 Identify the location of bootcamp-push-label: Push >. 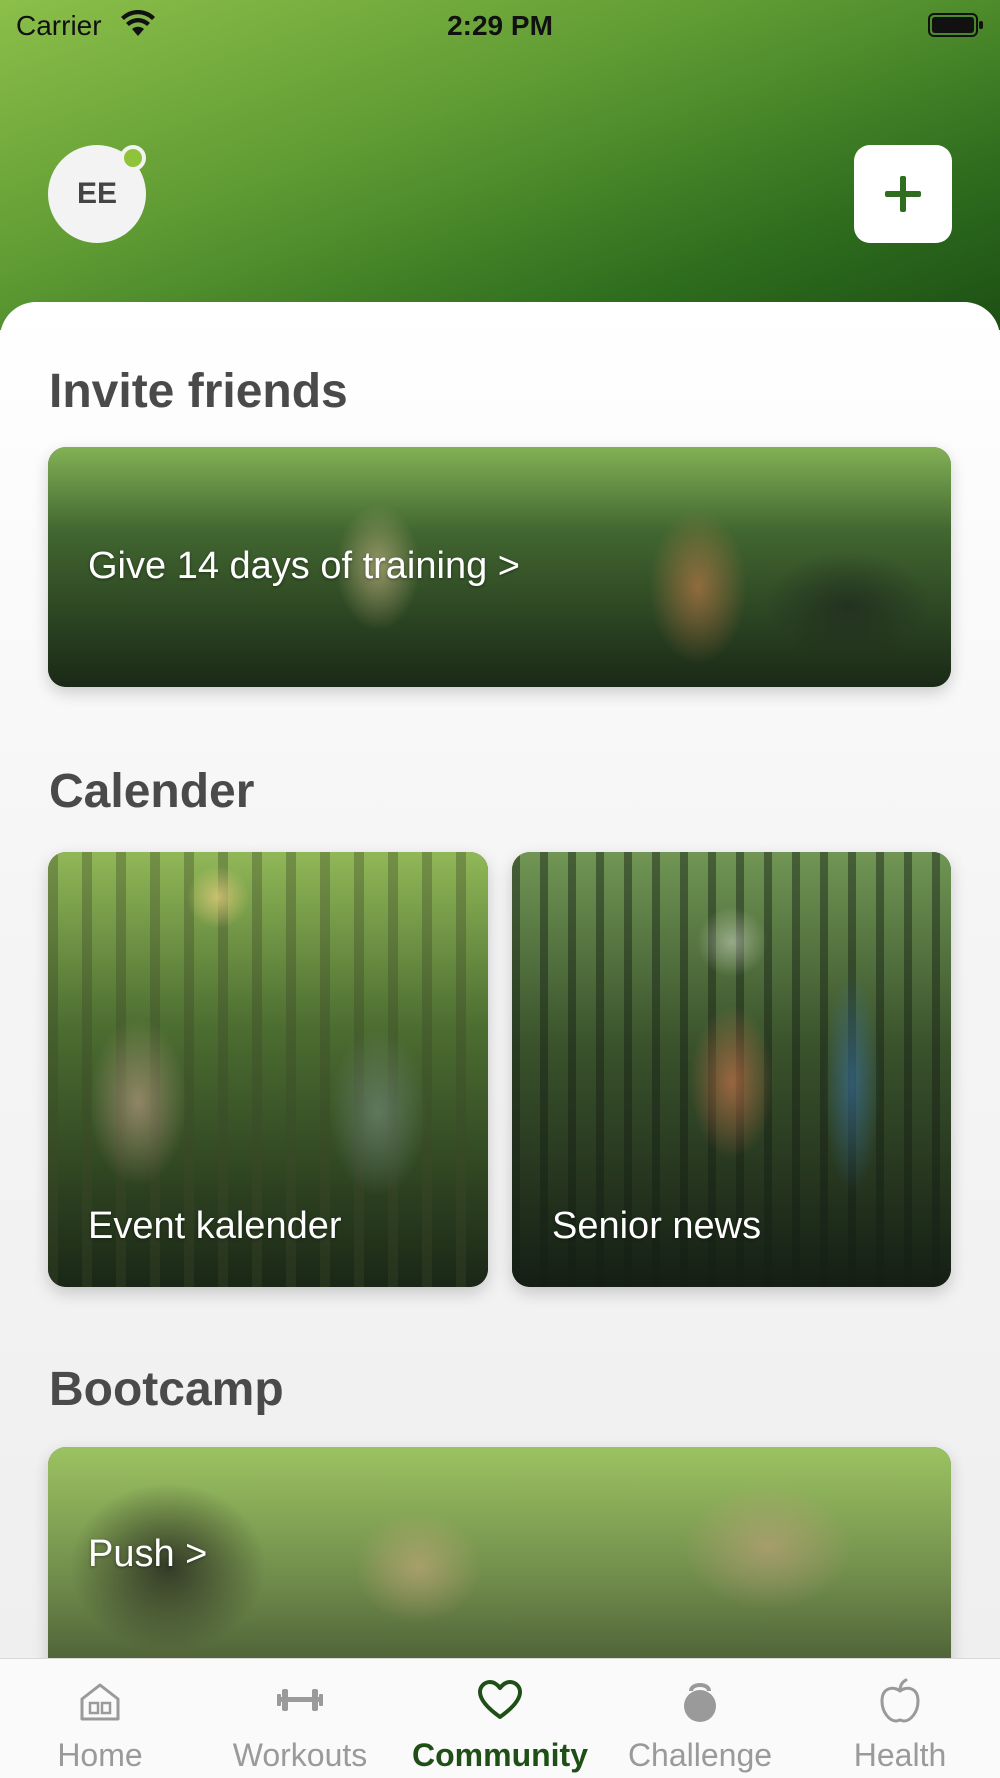
(148, 1554).